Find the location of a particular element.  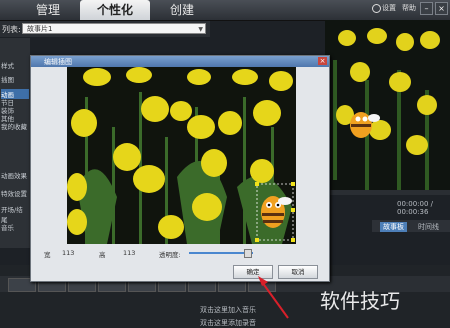

opacity-label: 透明度: is located at coordinates (170, 255).